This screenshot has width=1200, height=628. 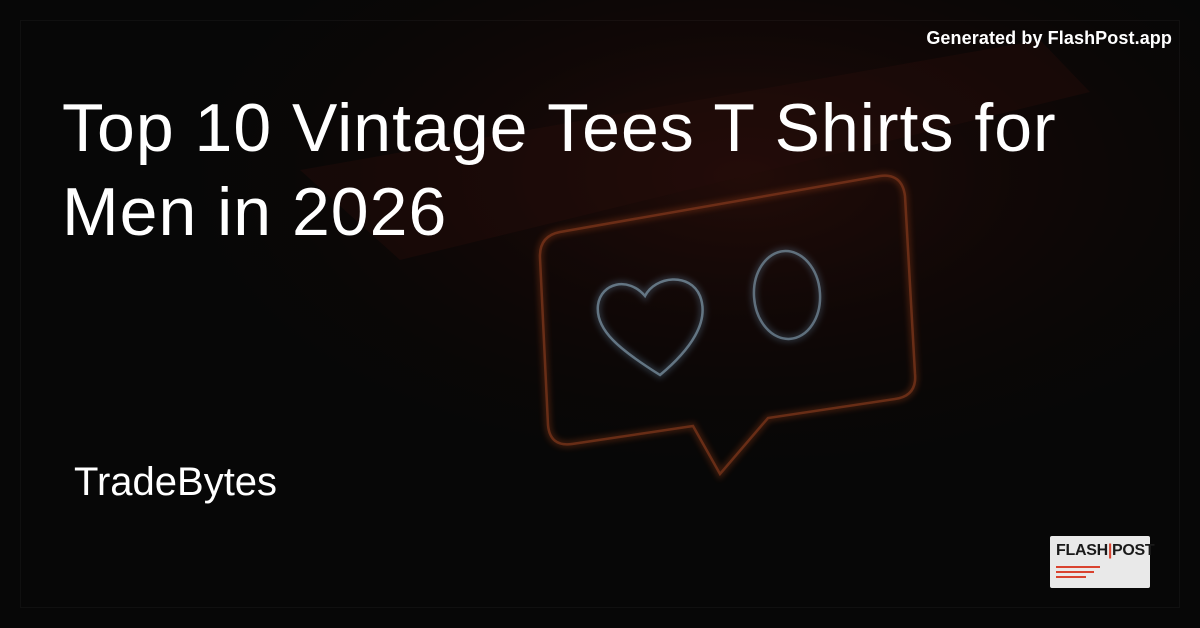 I want to click on logo-brand-right: POST, so click(x=1133, y=550).